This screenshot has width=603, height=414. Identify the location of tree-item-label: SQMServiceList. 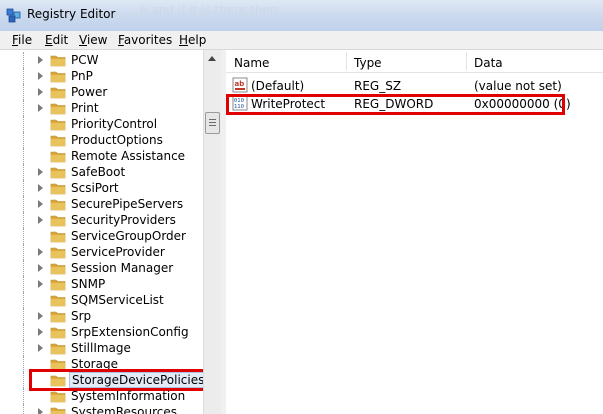
(117, 300).